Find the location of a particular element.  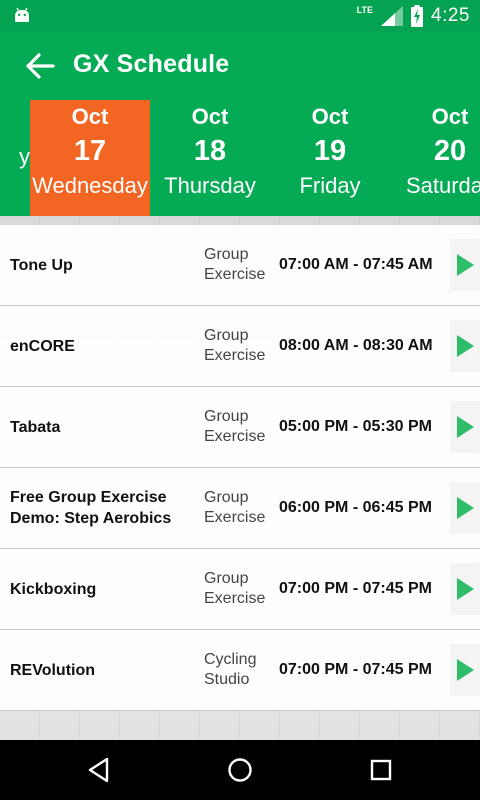

date-item-tuesday: y is located at coordinates (15, 158).